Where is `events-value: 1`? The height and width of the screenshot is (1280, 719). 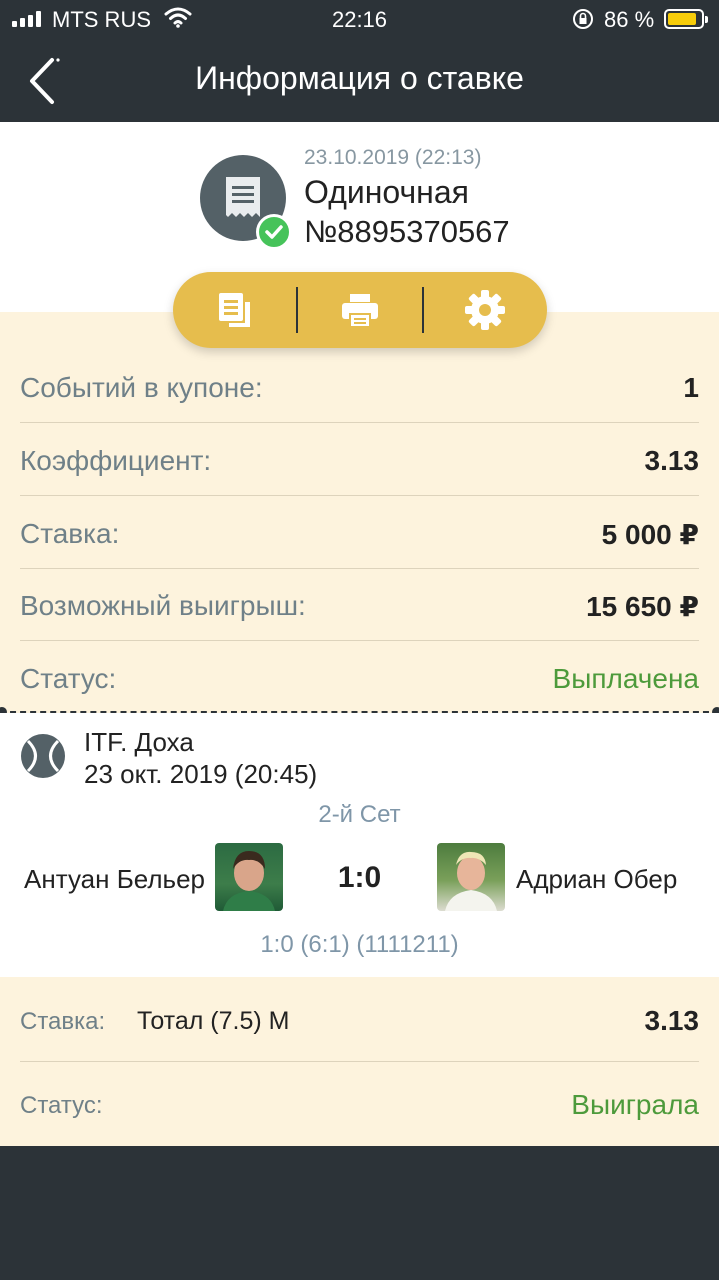
events-value: 1 is located at coordinates (691, 387).